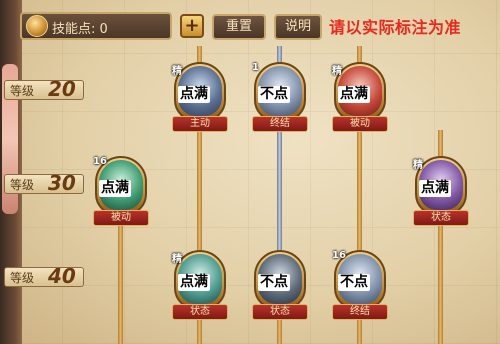 The height and width of the screenshot is (344, 500). I want to click on skill-node: 16 不点 终结, so click(360, 287).